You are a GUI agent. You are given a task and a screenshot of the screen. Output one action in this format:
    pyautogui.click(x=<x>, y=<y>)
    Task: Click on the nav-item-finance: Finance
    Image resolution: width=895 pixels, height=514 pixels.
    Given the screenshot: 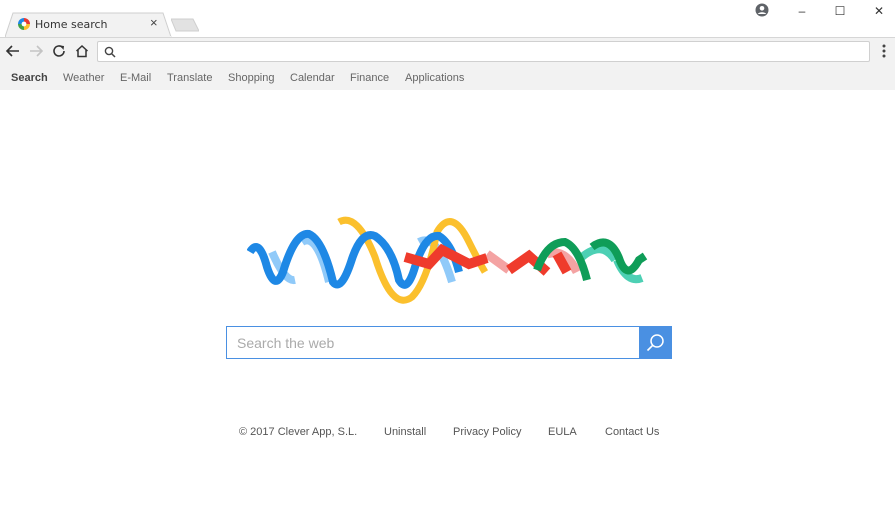 What is the action you would take?
    pyautogui.click(x=369, y=78)
    